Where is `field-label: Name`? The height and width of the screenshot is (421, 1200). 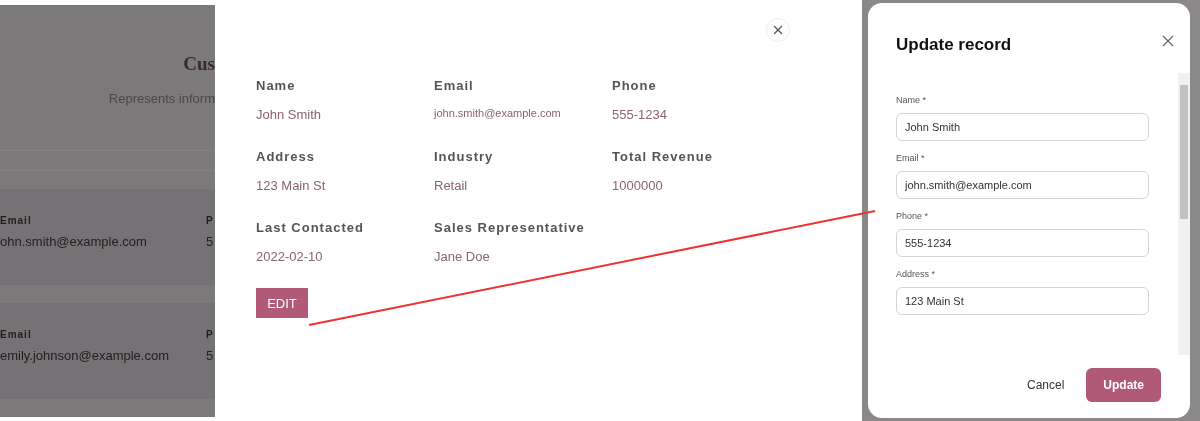
field-label: Name is located at coordinates (276, 85).